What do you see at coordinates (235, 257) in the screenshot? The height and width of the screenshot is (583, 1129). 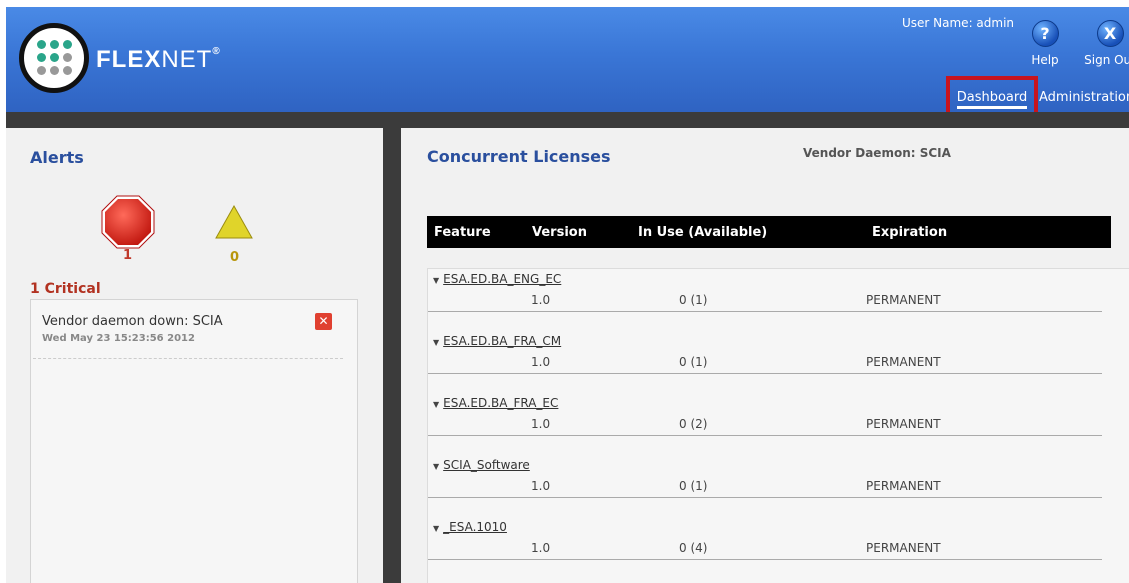 I see `warning-count: 0` at bounding box center [235, 257].